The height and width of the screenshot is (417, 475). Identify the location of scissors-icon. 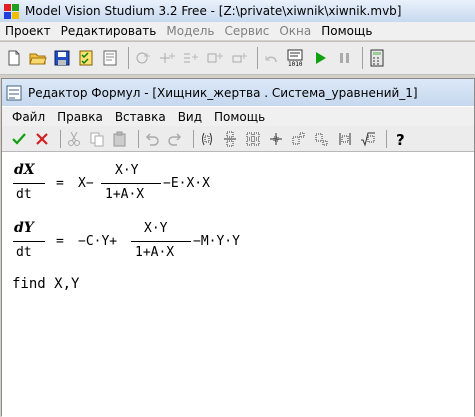
(74, 138).